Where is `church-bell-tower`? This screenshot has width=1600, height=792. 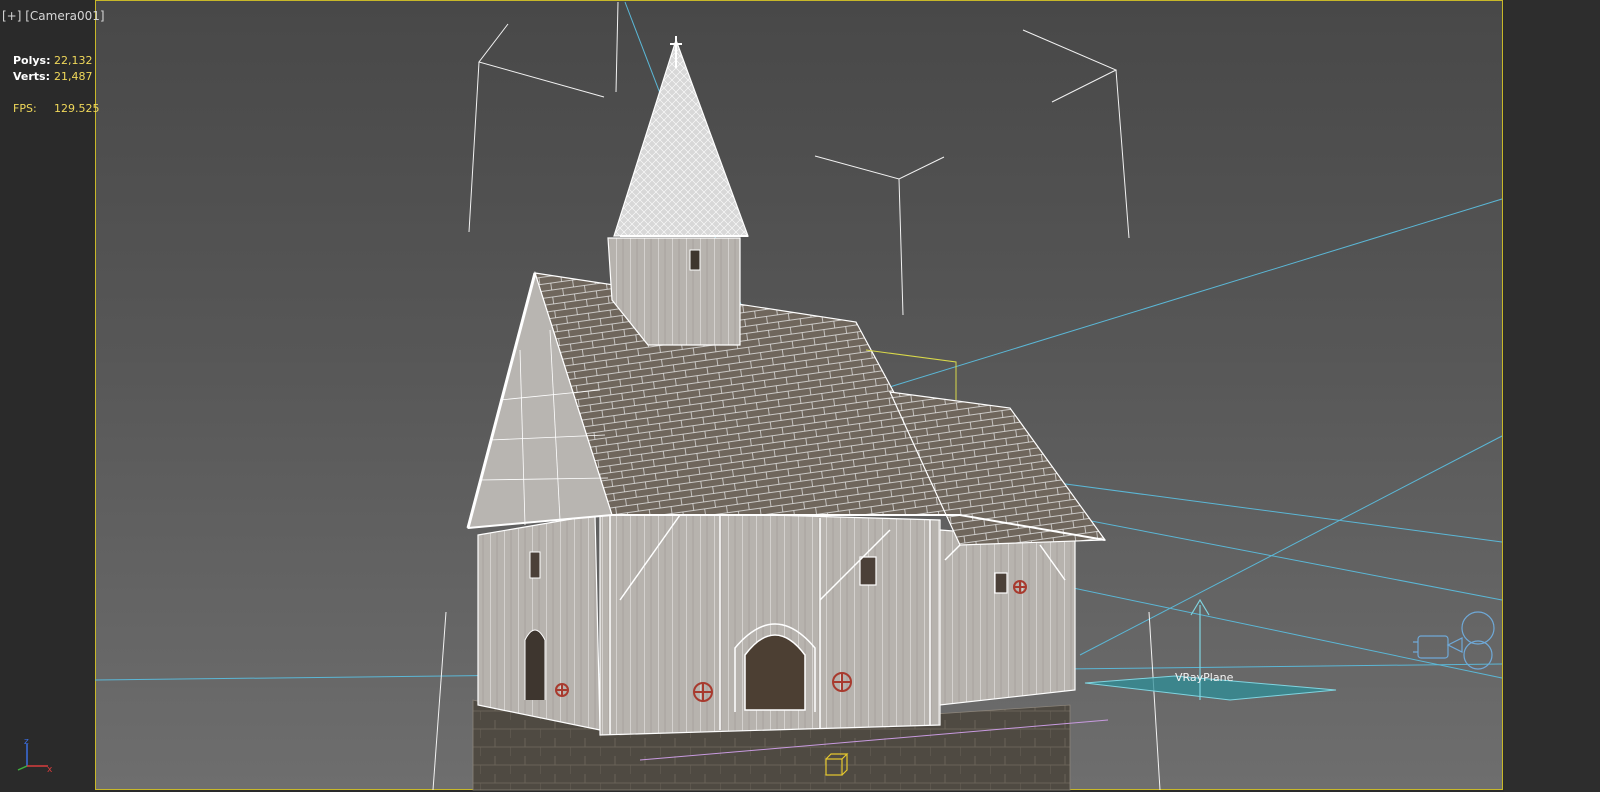
church-bell-tower is located at coordinates (678, 191).